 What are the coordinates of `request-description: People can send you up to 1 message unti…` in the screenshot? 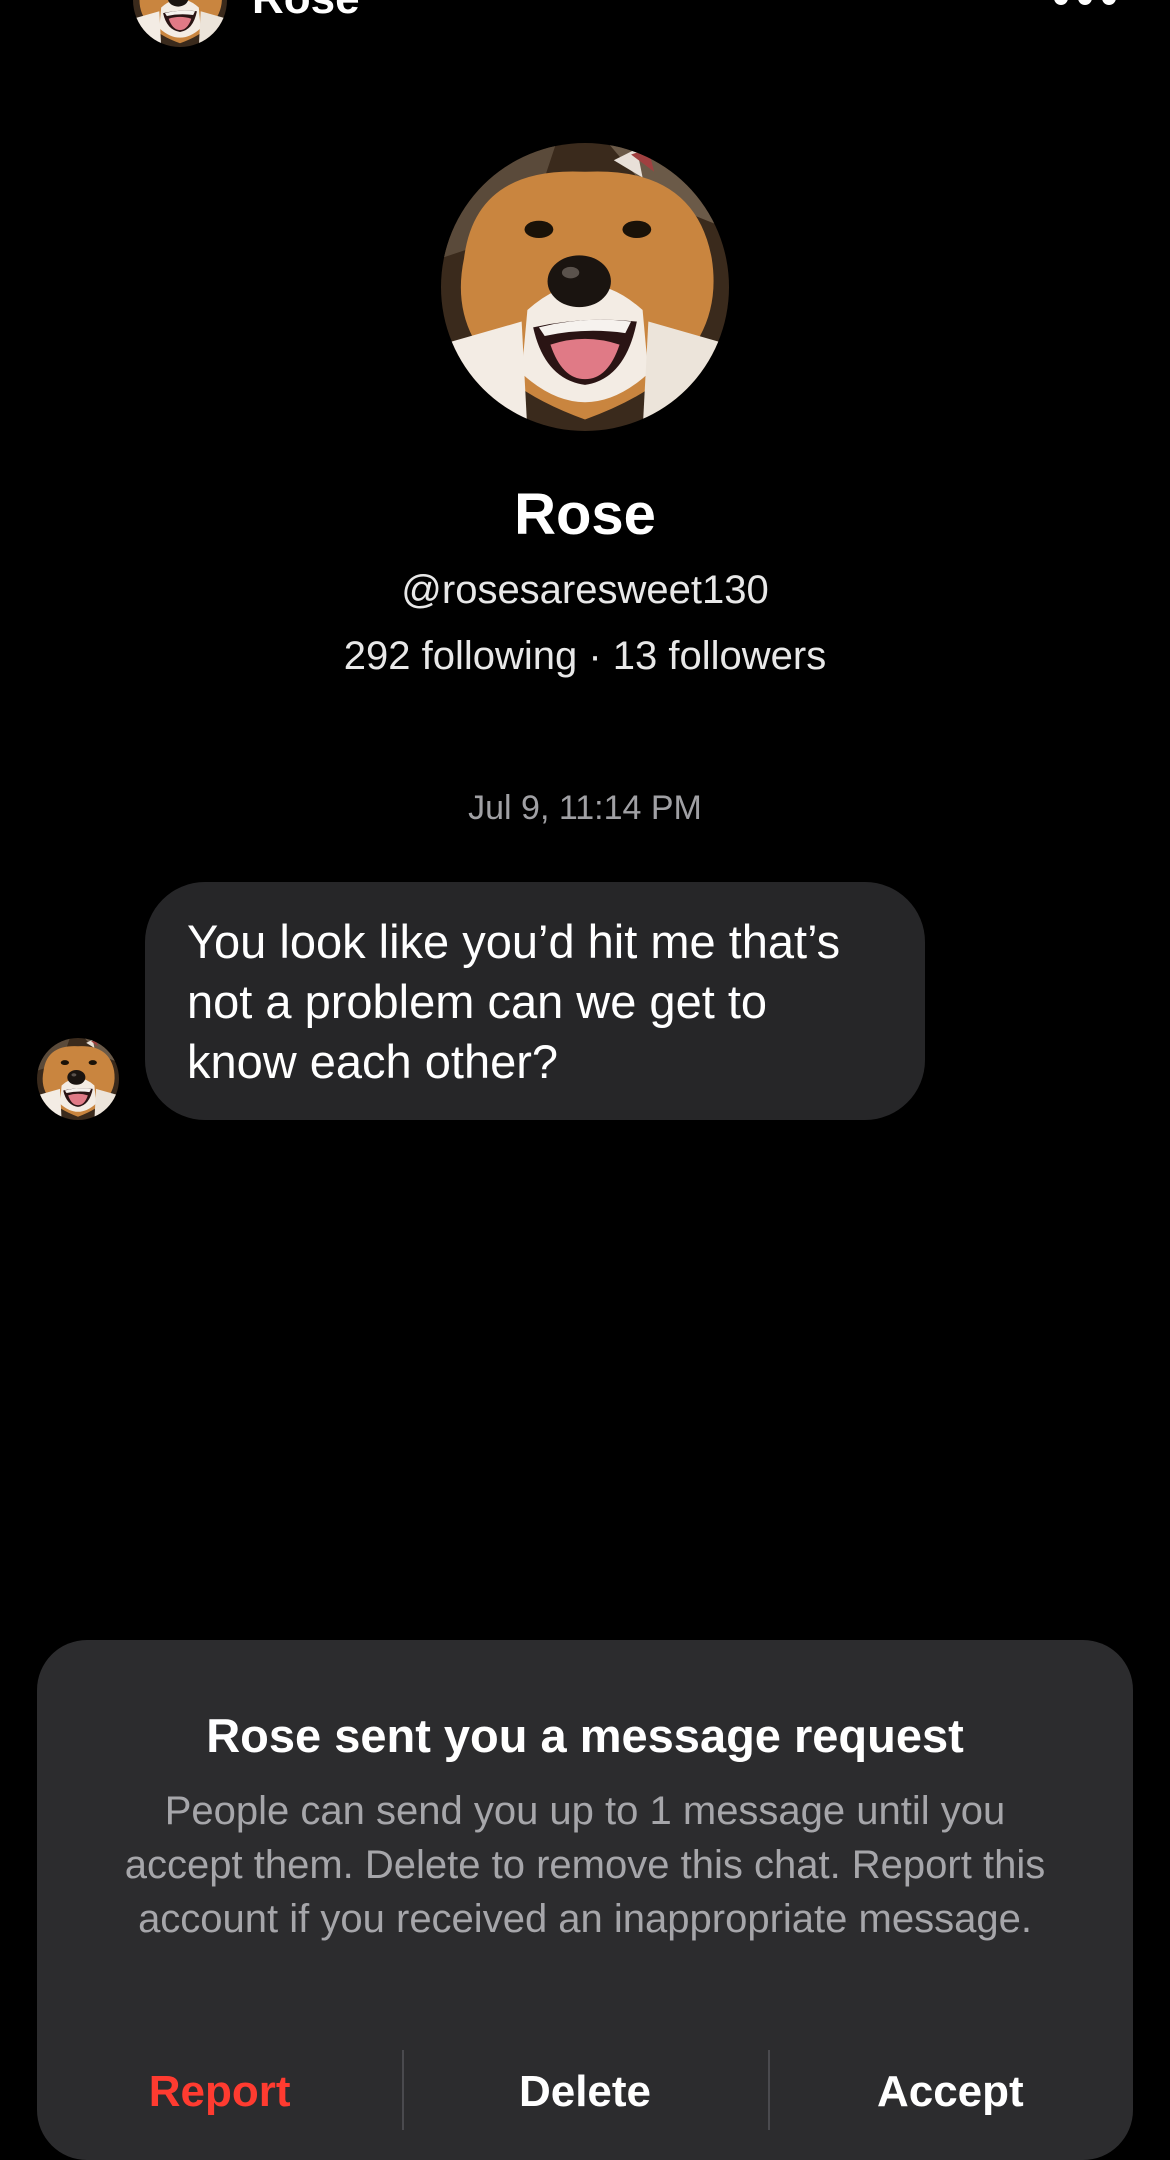 It's located at (585, 1865).